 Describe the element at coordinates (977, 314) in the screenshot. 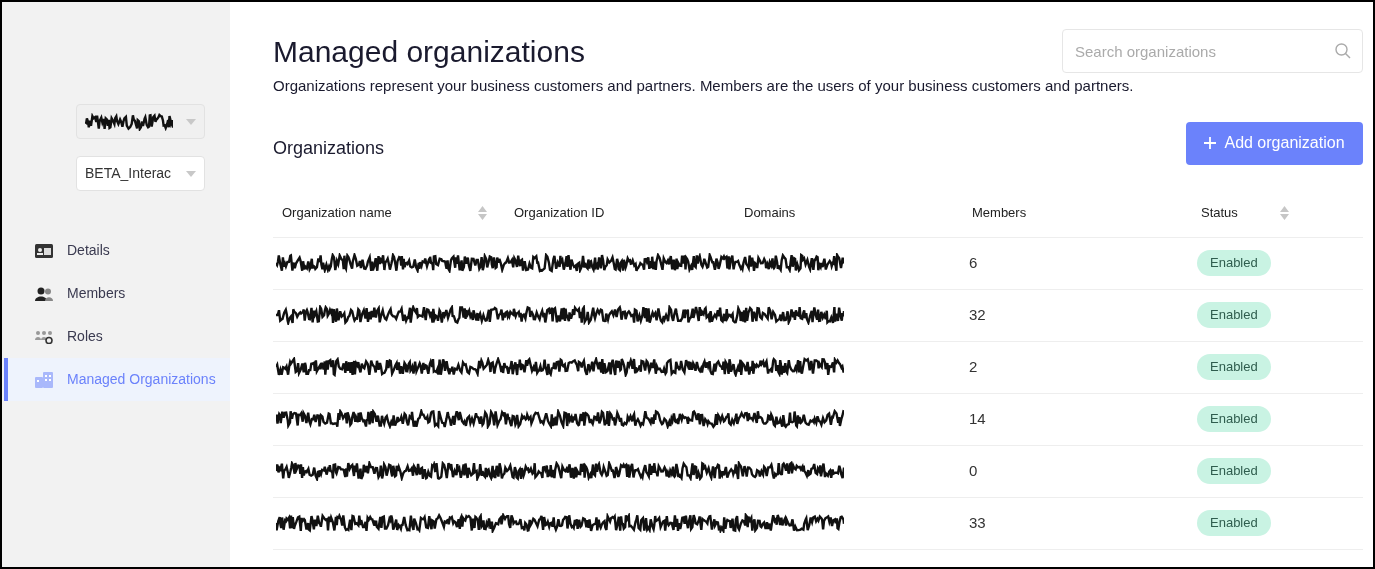

I see `table-cell: 32` at that location.